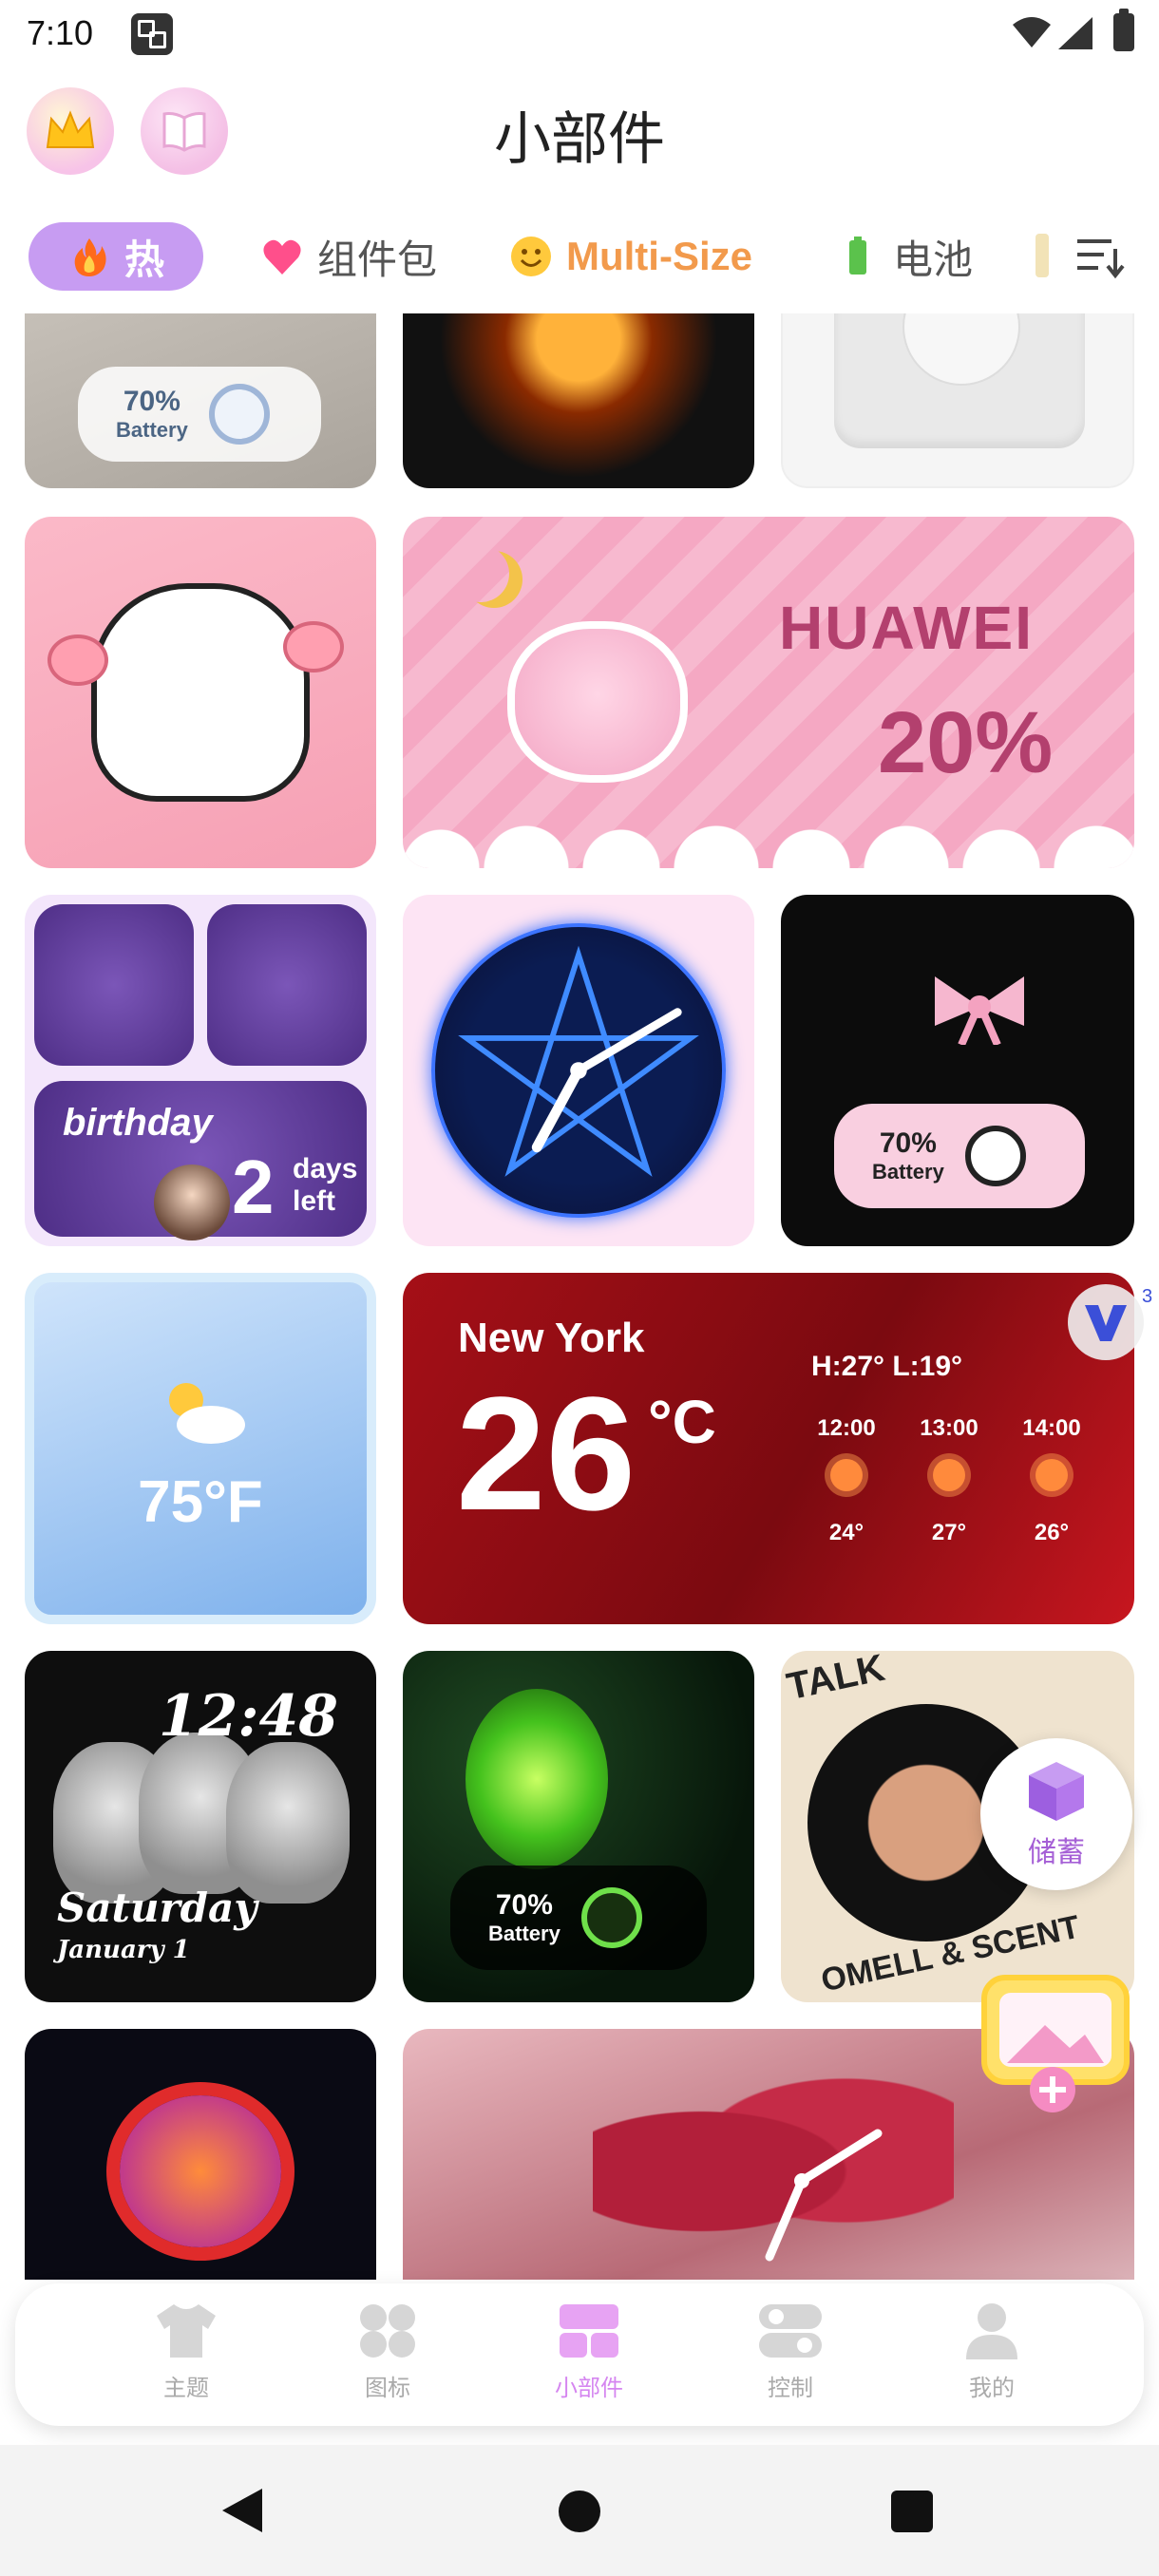 This screenshot has height=2576, width=1159. What do you see at coordinates (1075, 33) in the screenshot?
I see `signal-icon` at bounding box center [1075, 33].